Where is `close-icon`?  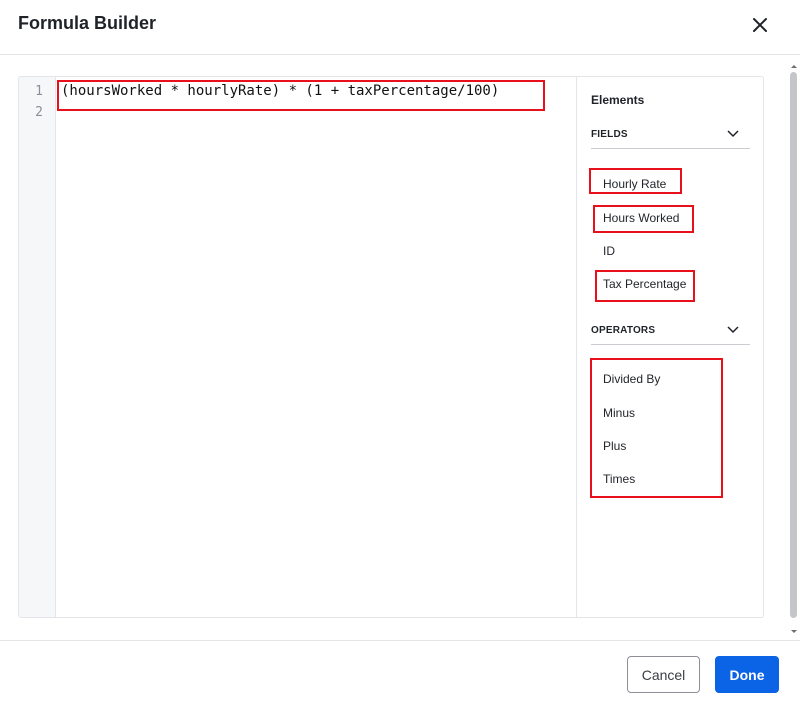 close-icon is located at coordinates (760, 25).